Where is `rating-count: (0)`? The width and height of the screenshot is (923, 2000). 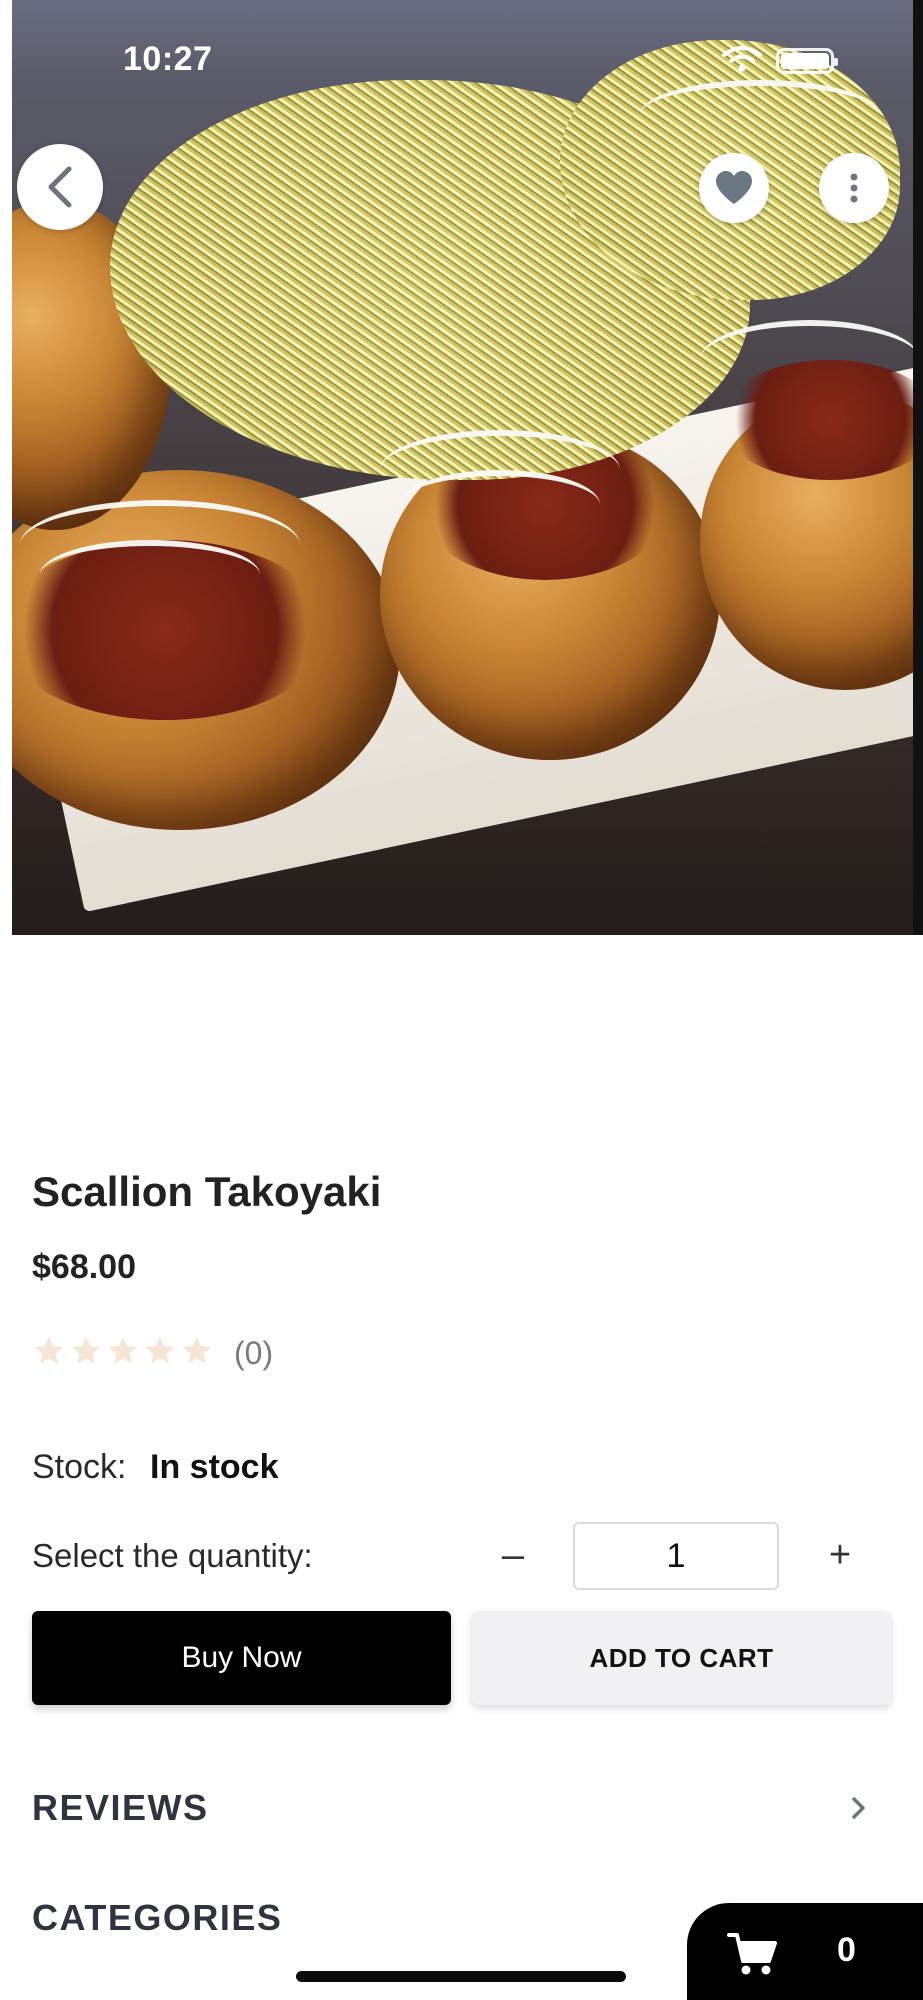
rating-count: (0) is located at coordinates (254, 1353).